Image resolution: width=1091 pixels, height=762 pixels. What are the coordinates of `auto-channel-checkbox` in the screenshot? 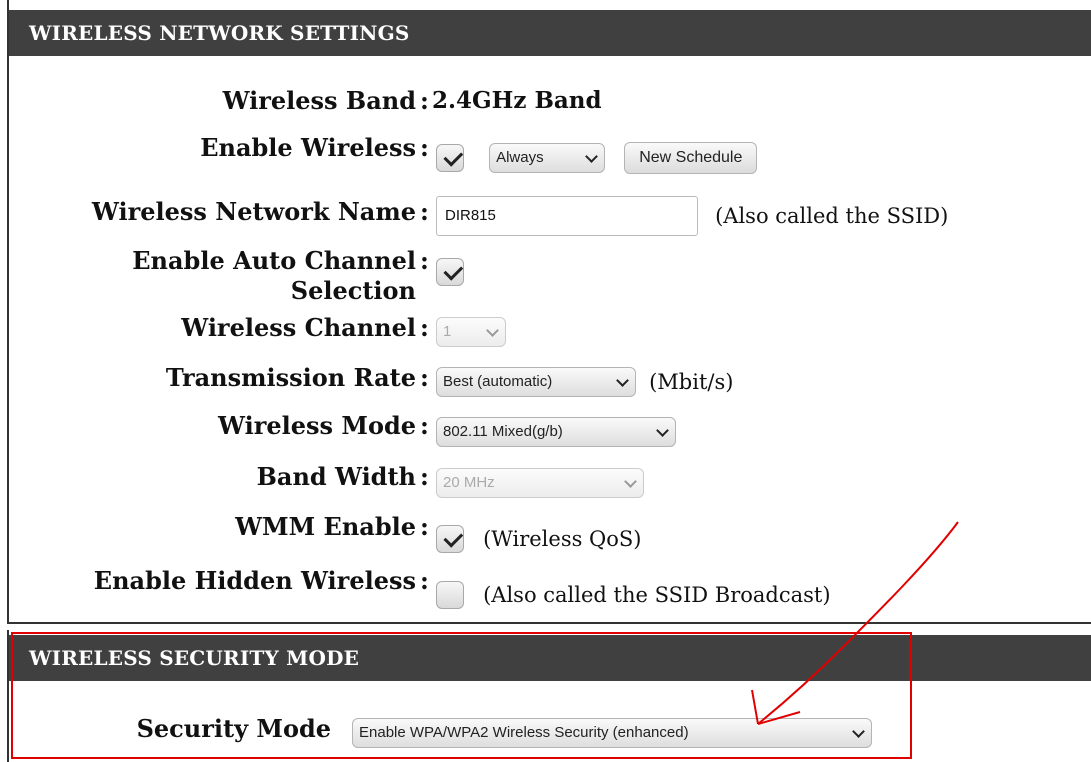 It's located at (450, 272).